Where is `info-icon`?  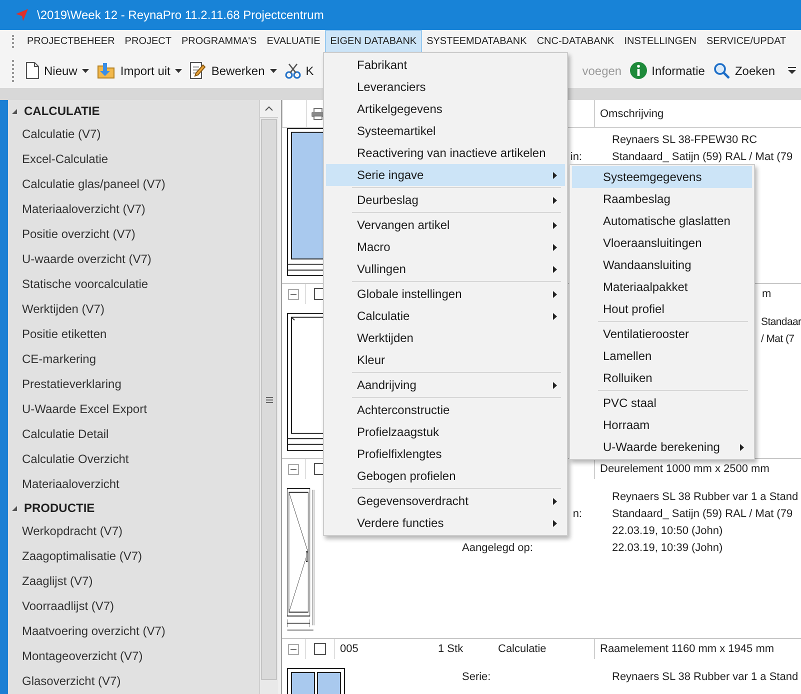 info-icon is located at coordinates (638, 70).